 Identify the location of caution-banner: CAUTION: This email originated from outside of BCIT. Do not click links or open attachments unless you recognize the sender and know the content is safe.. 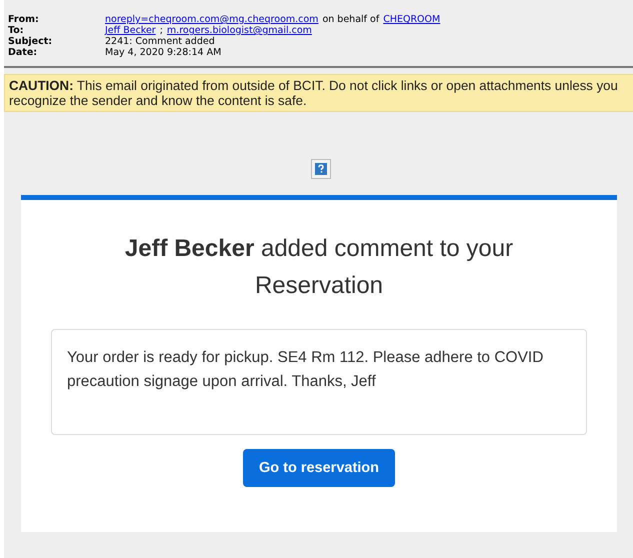
(318, 93).